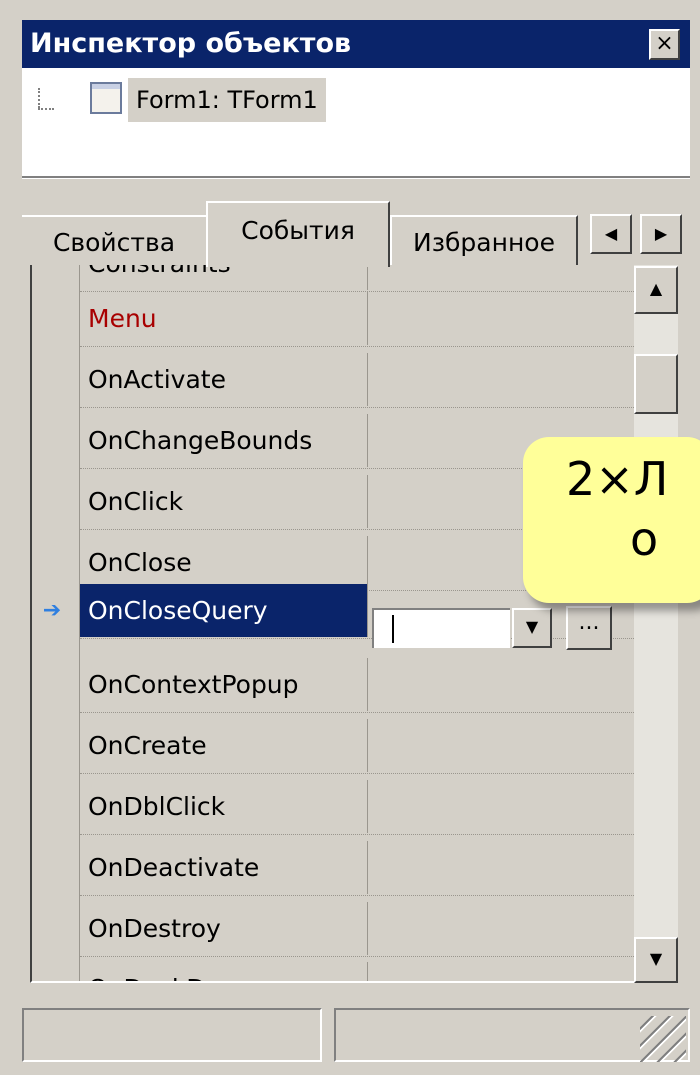 The width and height of the screenshot is (700, 1075). I want to click on grid-row-oncreate: OnCreate, so click(357, 746).